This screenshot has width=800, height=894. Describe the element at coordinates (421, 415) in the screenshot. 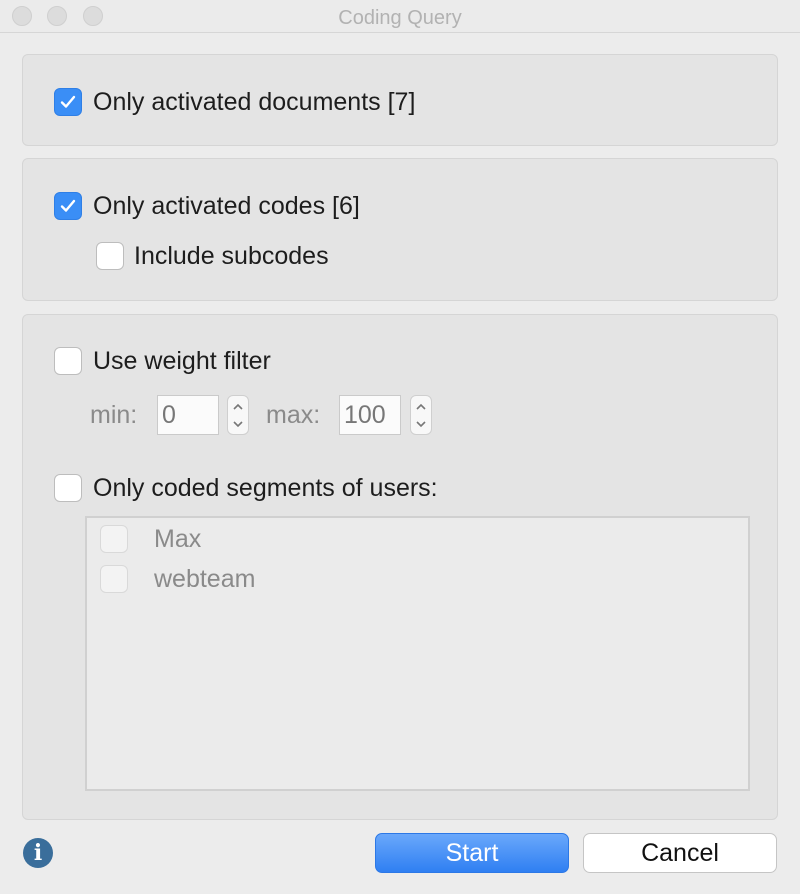

I see `max-weight-stepper` at that location.